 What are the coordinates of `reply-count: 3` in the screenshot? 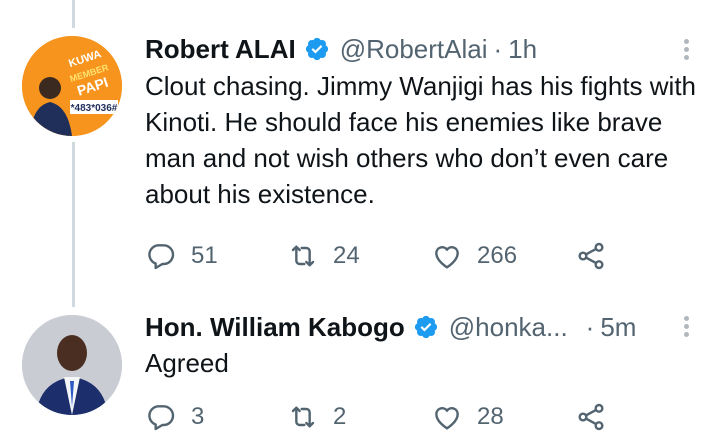 It's located at (198, 416).